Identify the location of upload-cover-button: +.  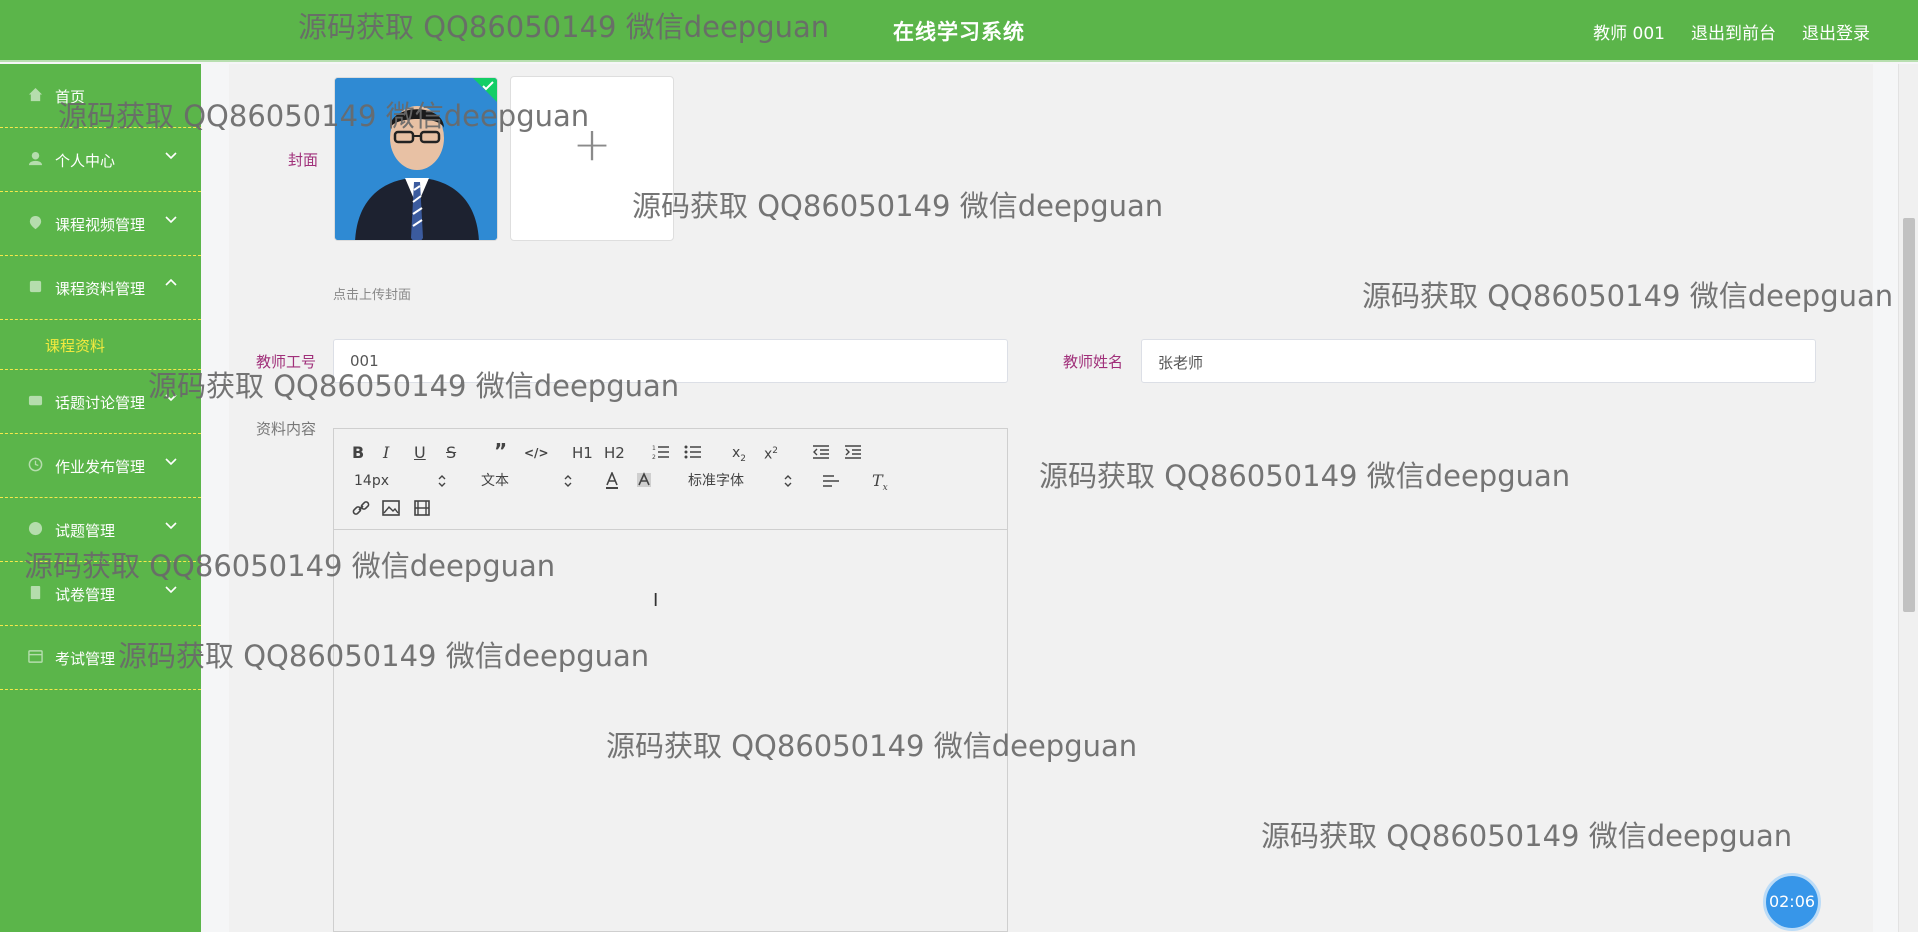
(592, 158).